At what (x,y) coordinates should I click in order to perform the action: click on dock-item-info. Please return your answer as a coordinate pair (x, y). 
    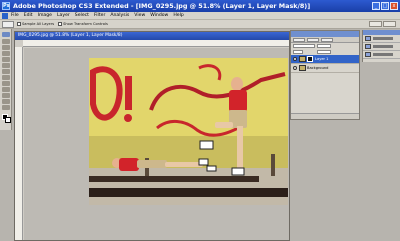
    Looking at the image, I should click on (381, 55).